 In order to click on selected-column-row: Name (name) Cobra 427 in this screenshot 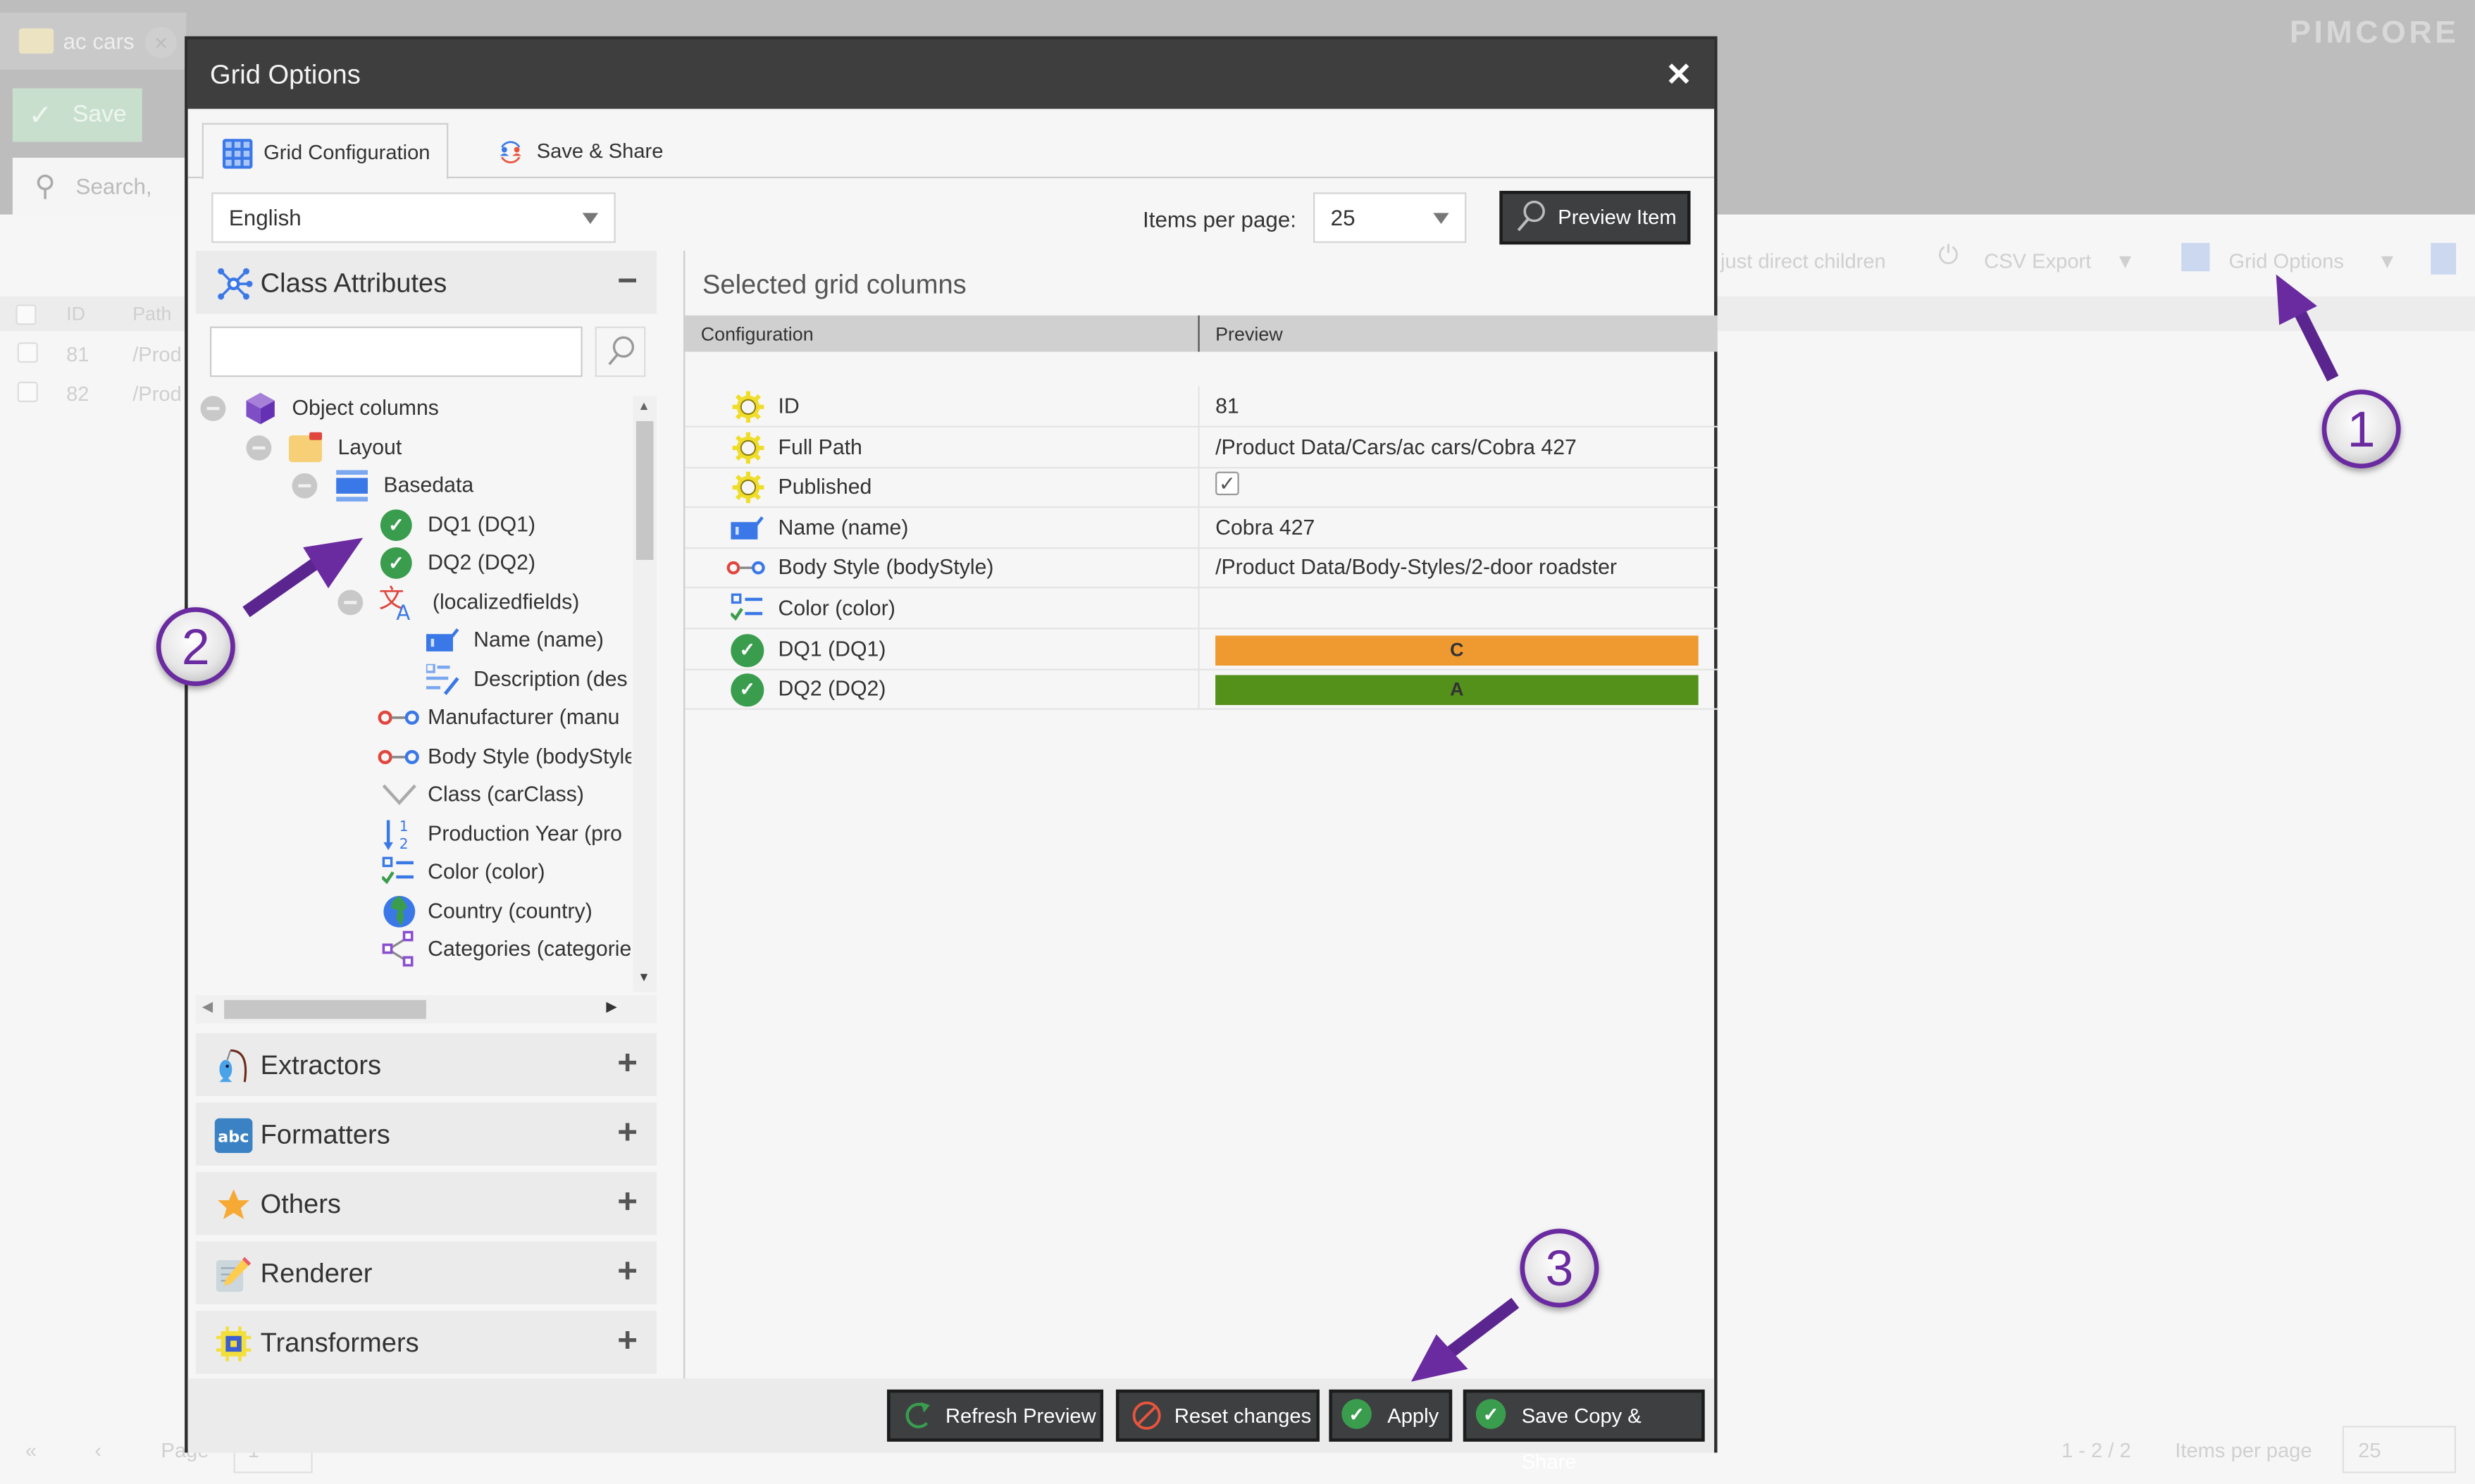, I will do `click(1202, 528)`.